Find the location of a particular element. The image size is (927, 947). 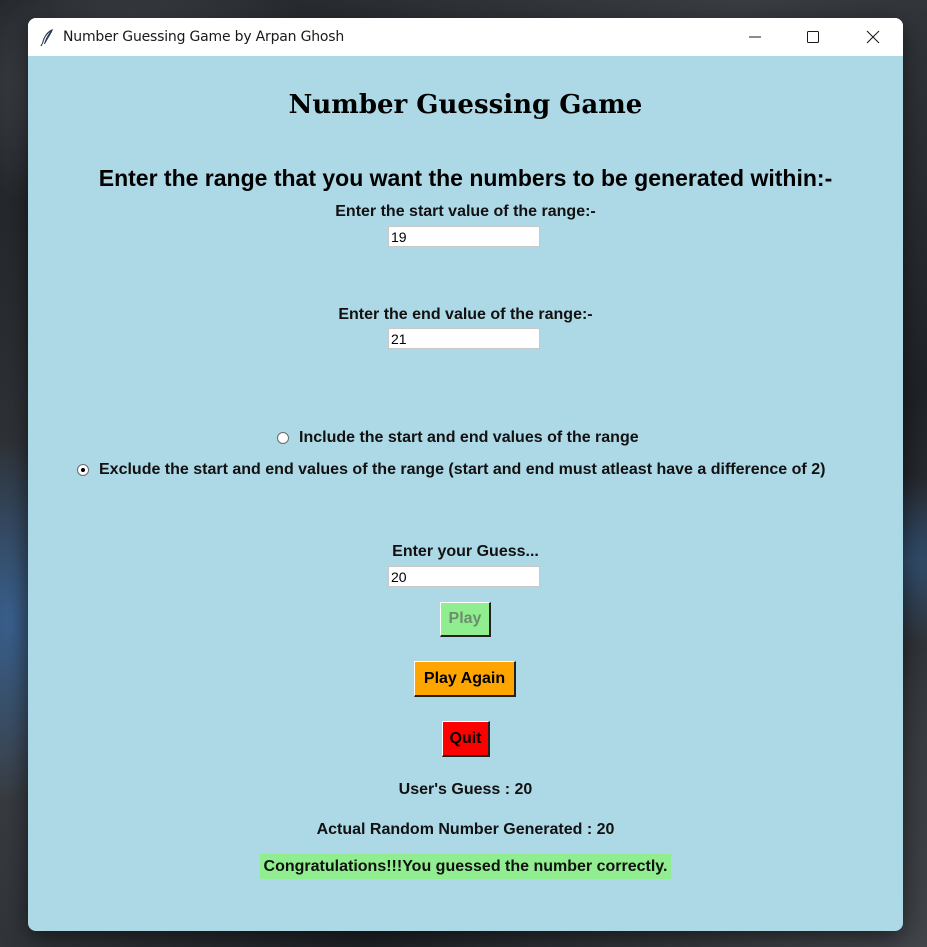

quit-button: Quit is located at coordinates (466, 739).